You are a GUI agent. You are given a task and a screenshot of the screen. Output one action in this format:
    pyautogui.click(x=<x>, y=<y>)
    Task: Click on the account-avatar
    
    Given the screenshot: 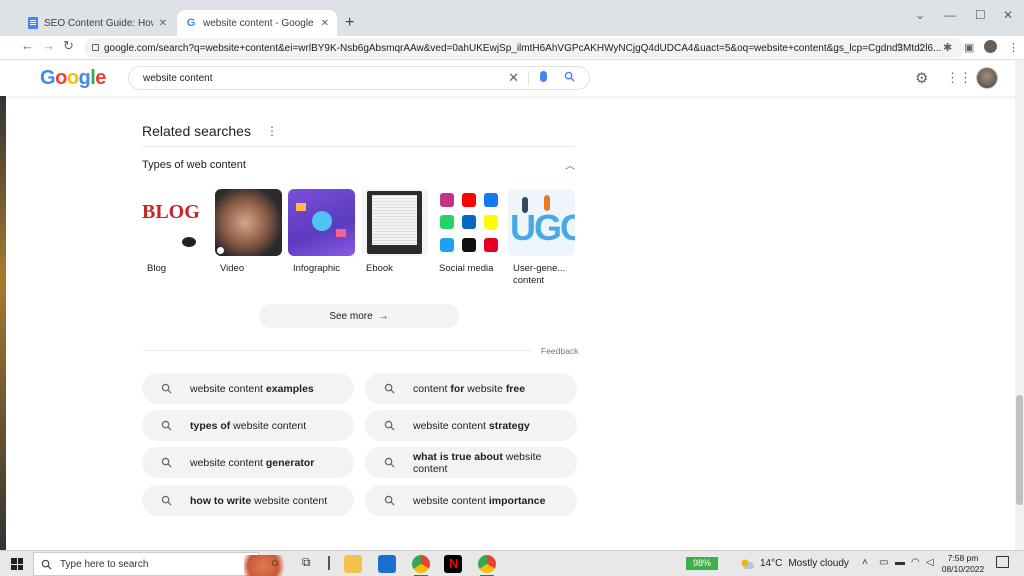 What is the action you would take?
    pyautogui.click(x=987, y=78)
    